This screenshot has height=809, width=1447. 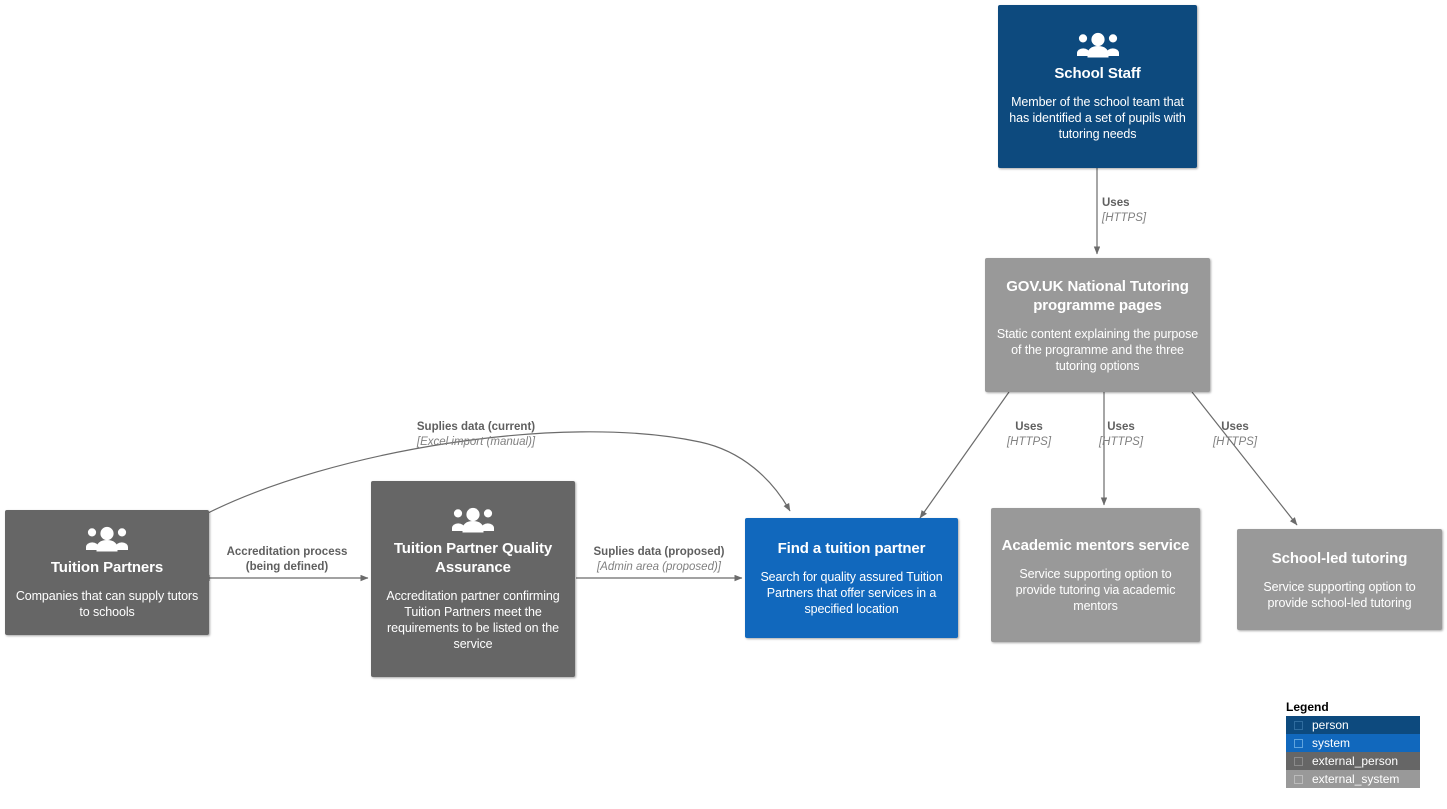 I want to click on legend-item-system: system, so click(x=1353, y=743).